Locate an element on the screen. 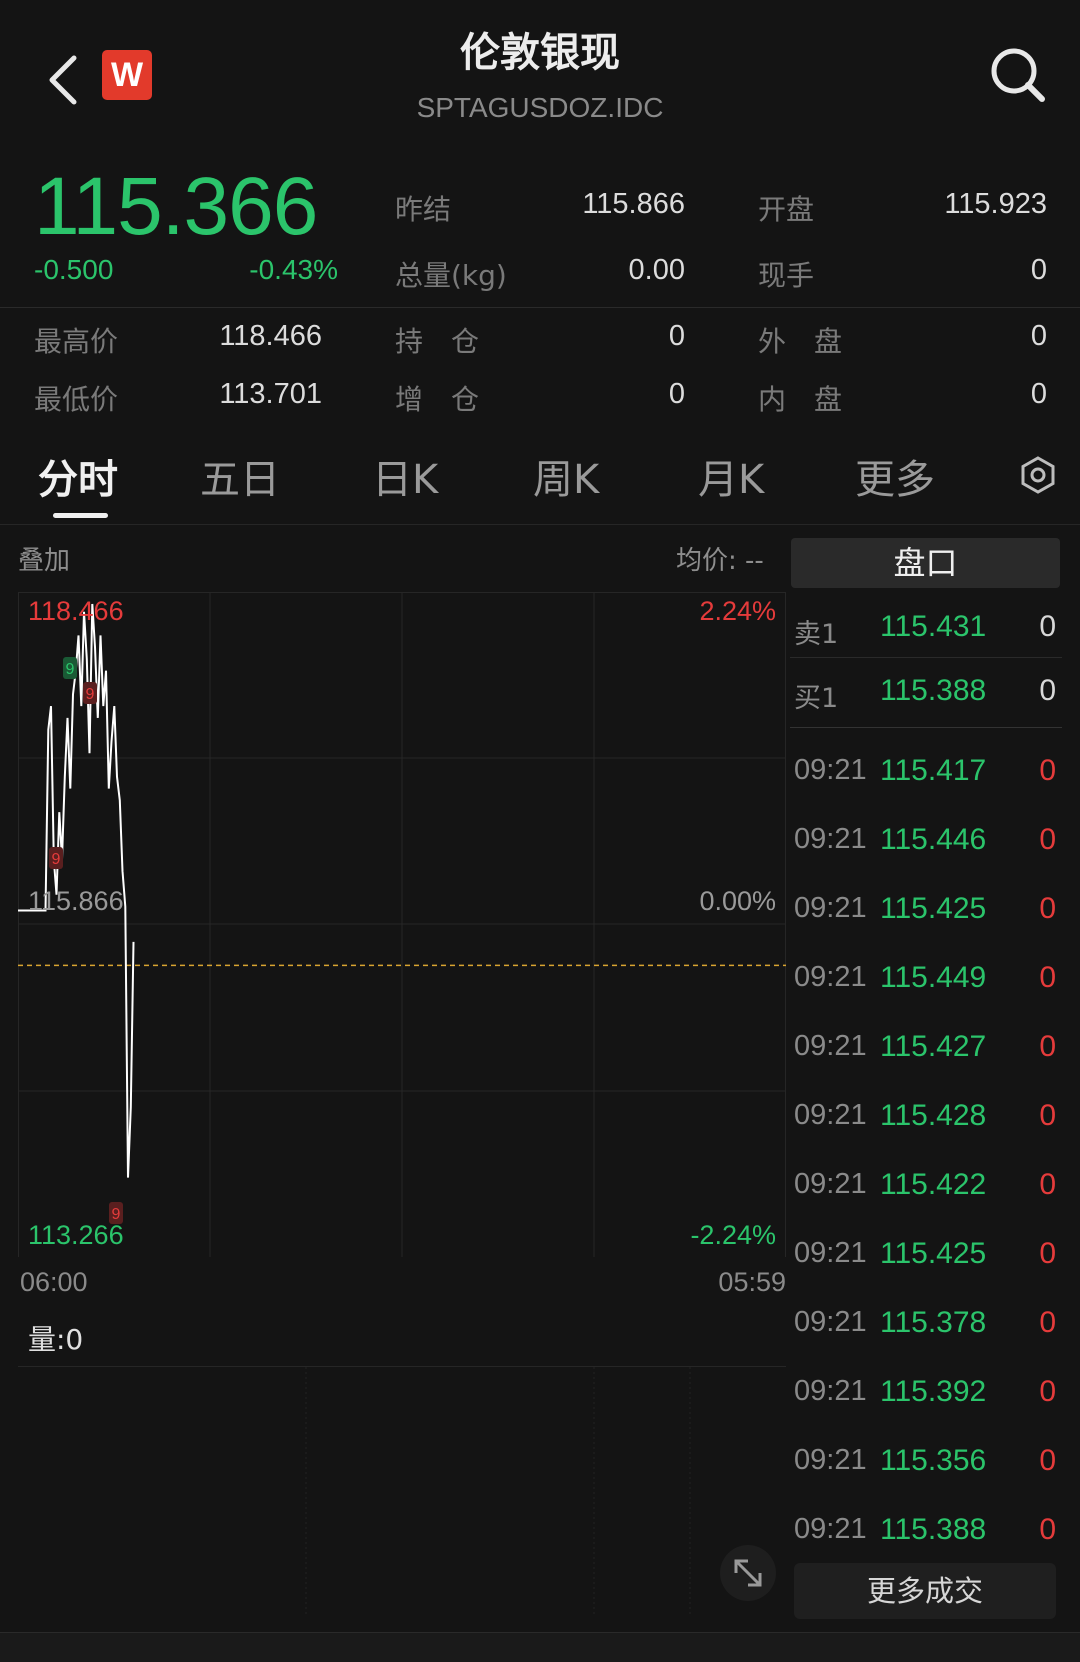  expand-chart-button is located at coordinates (748, 1573).